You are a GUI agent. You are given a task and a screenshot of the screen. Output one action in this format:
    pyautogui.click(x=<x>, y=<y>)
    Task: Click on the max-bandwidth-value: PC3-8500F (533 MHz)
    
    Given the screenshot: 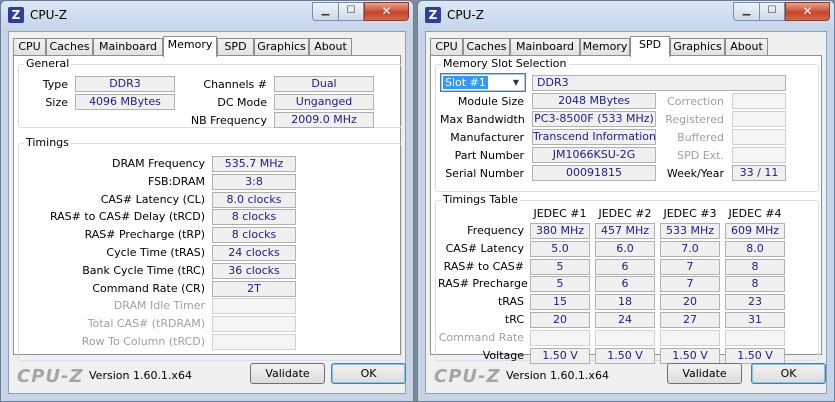 What is the action you would take?
    pyautogui.click(x=594, y=119)
    